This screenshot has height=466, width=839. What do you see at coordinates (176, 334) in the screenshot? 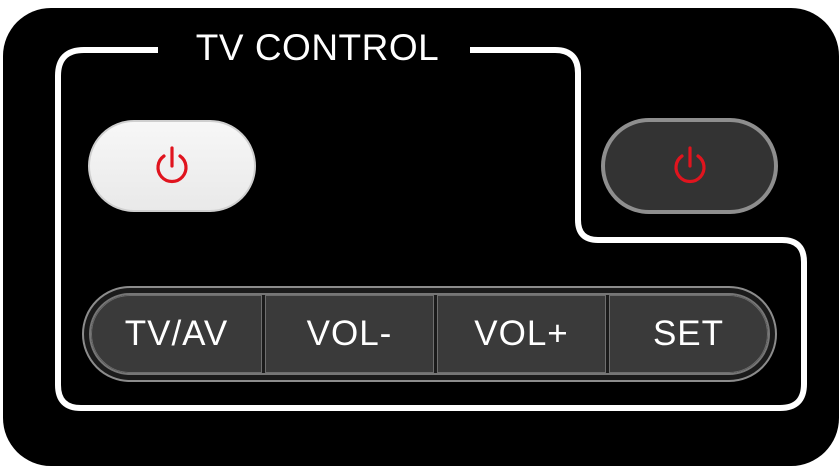
I see `tv-av-button: TV/AV` at bounding box center [176, 334].